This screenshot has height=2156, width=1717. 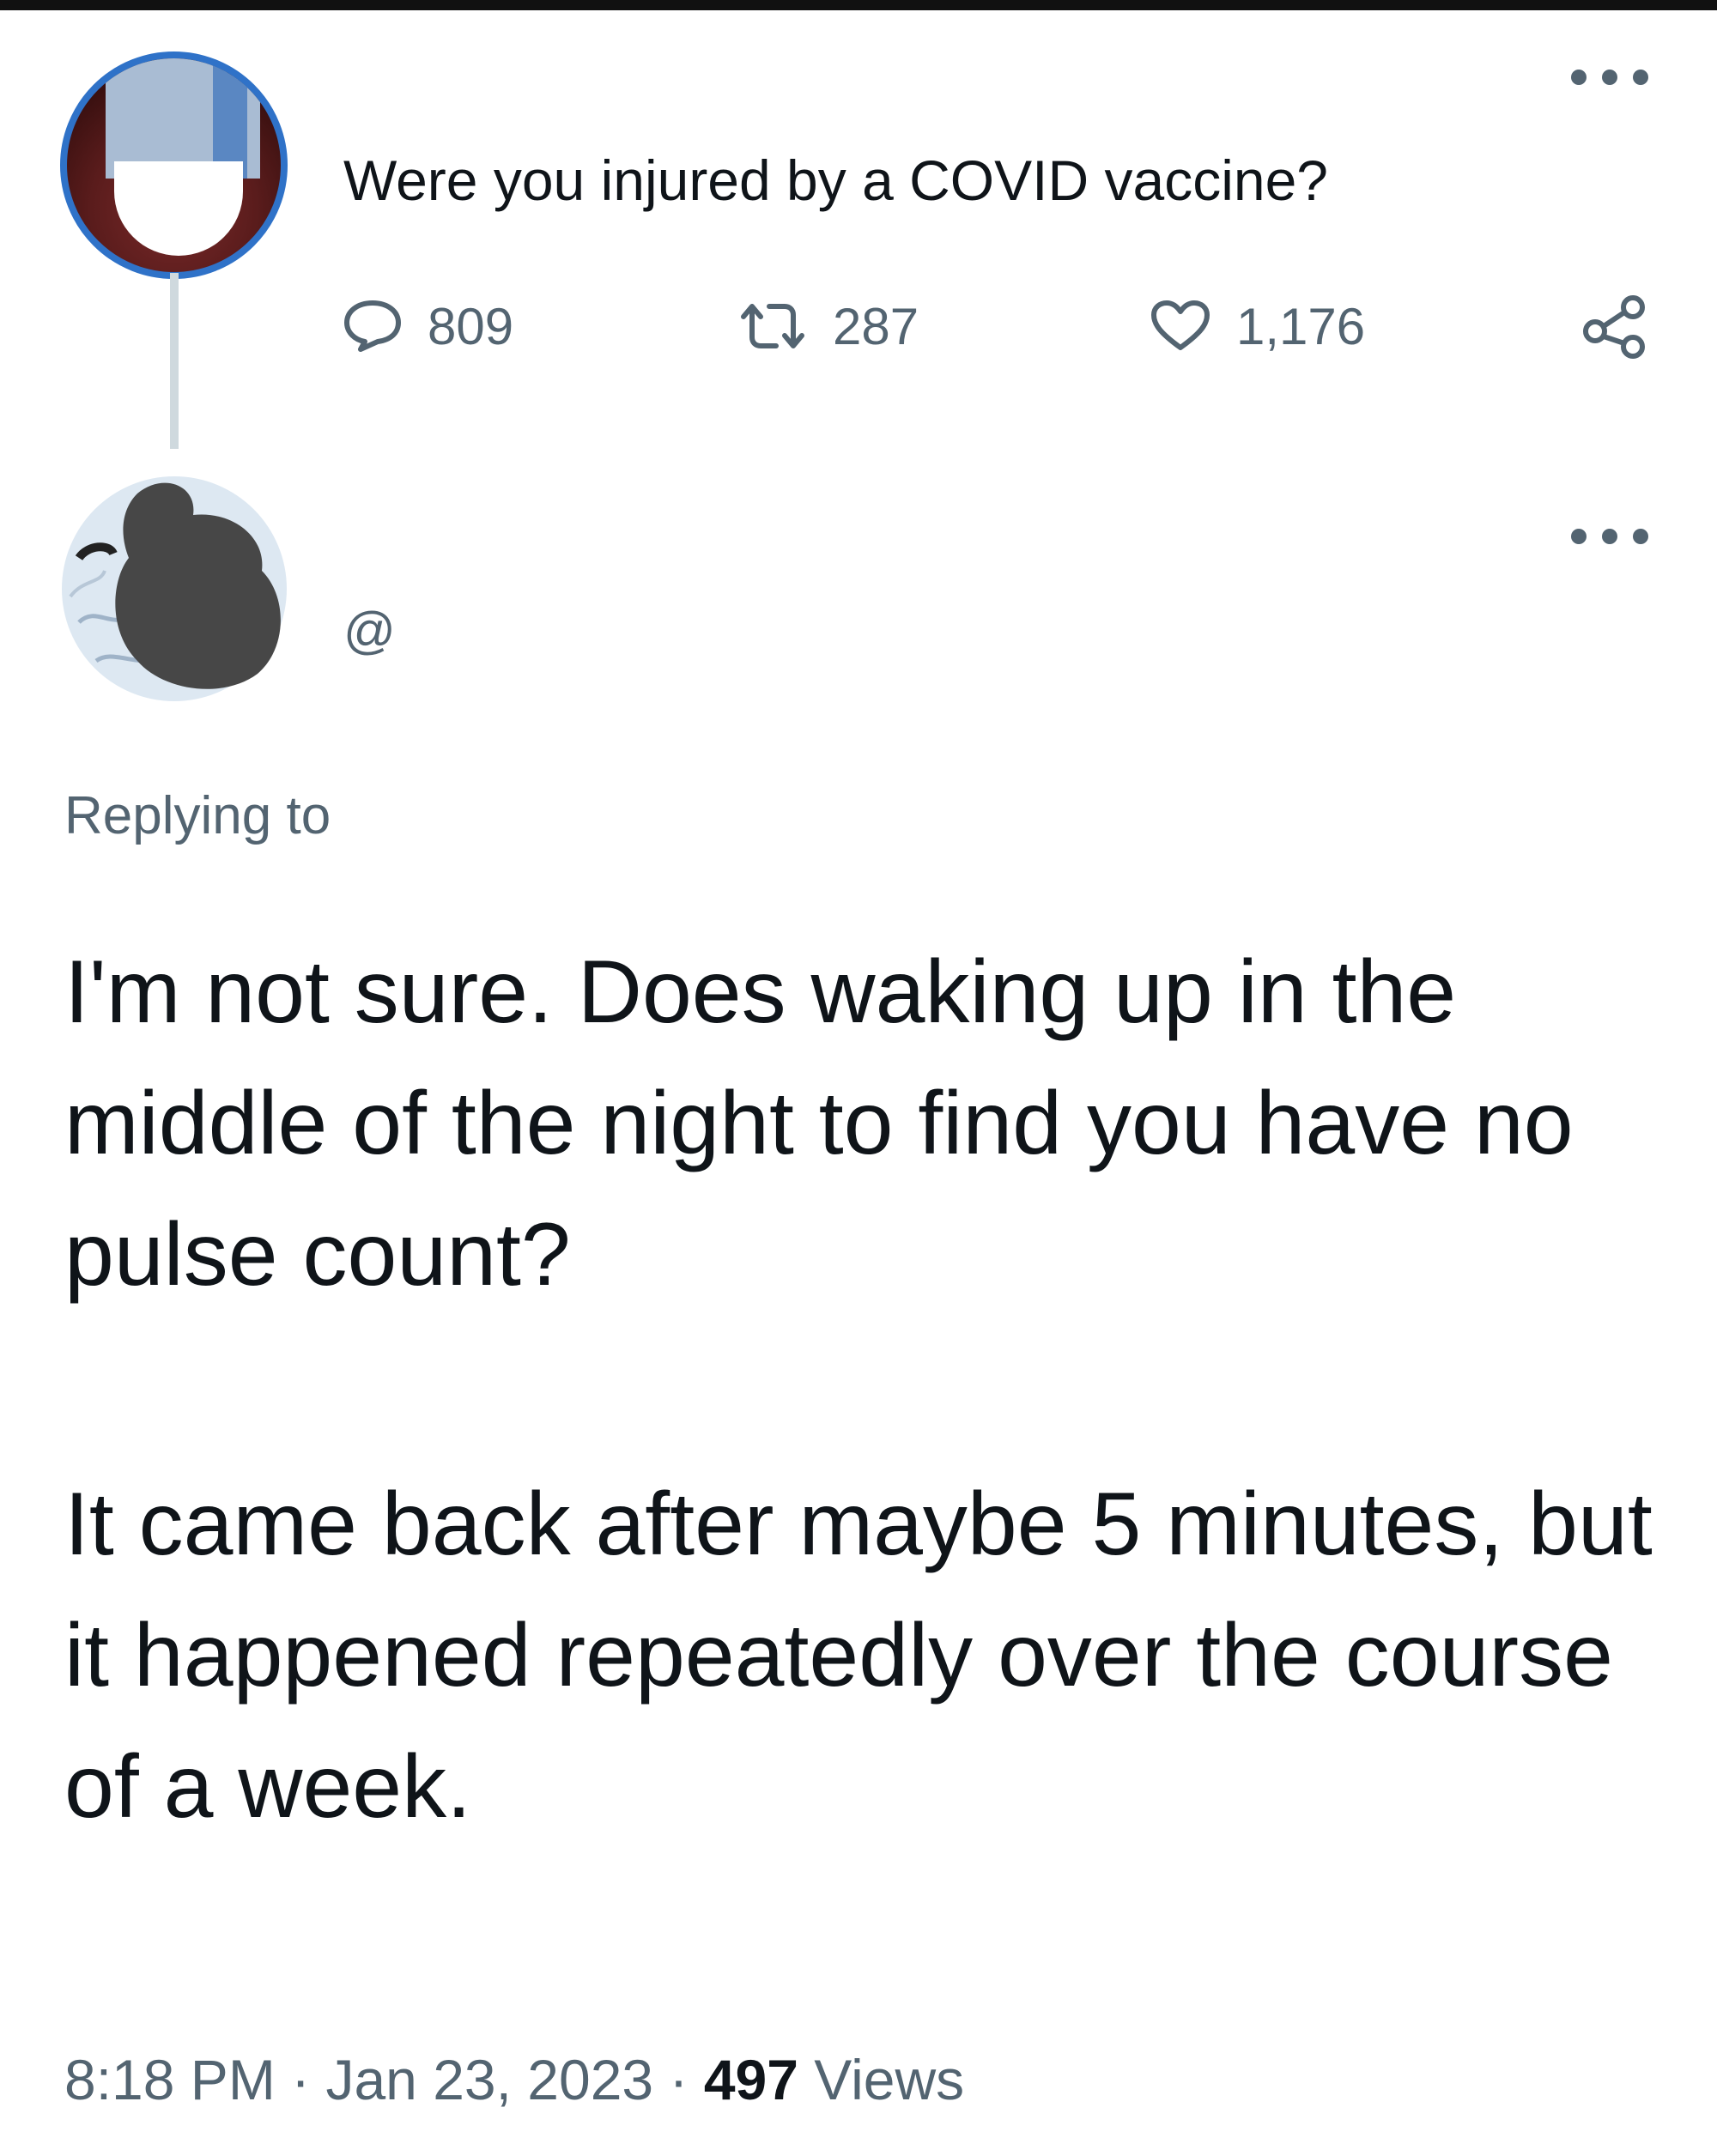 I want to click on tweet-metadata: 8:18 PM · Jan 23, 2023 · 497 Views, so click(x=514, y=2079).